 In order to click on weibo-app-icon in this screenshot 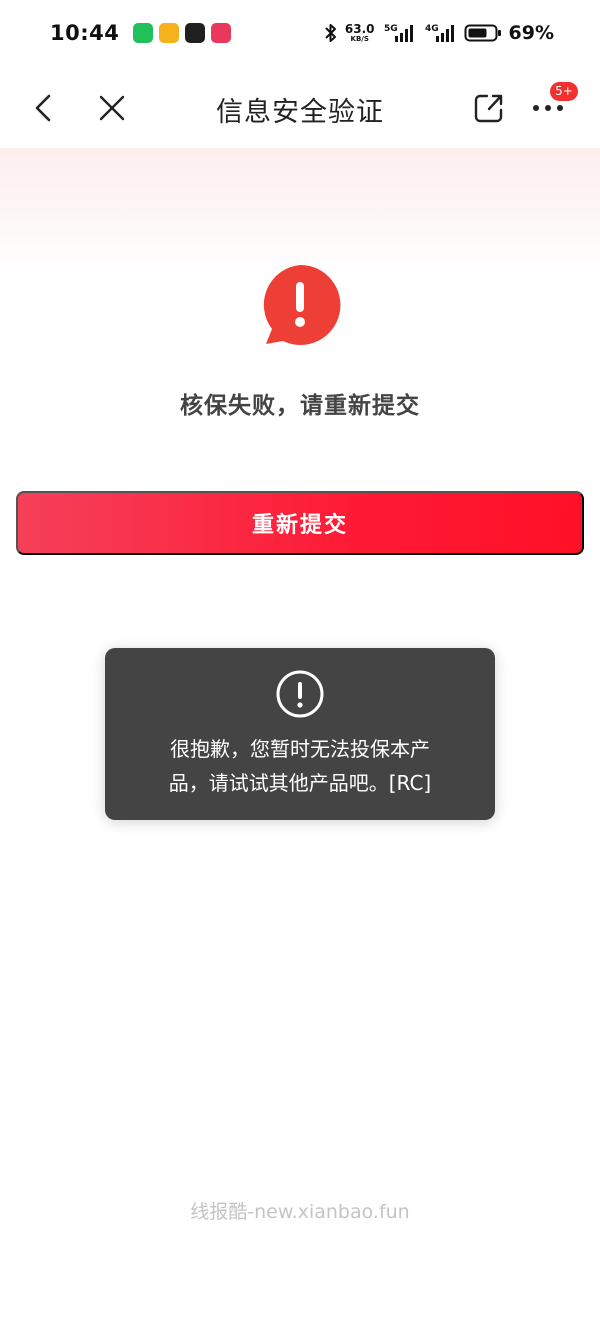, I will do `click(169, 33)`.